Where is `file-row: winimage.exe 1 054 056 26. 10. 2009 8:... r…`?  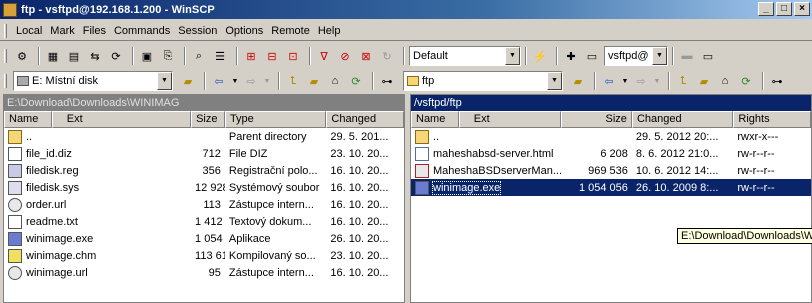 file-row: winimage.exe 1 054 056 26. 10. 2009 8:... r… is located at coordinates (611, 187).